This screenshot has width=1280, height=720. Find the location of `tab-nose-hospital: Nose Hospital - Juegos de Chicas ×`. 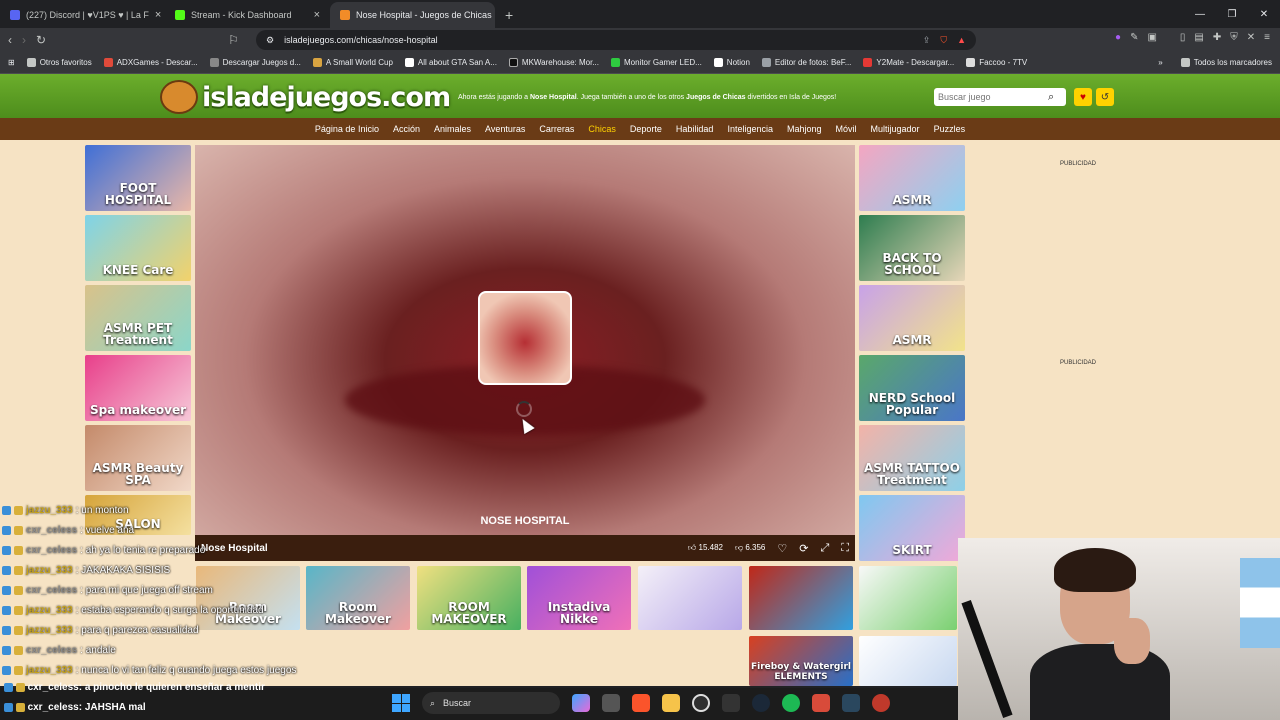

tab-nose-hospital: Nose Hospital - Juegos de Chicas × is located at coordinates (412, 15).